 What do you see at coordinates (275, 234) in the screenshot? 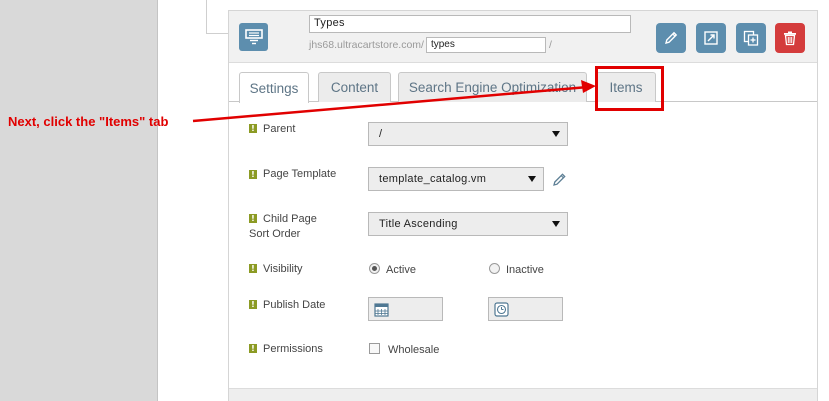
I see `child-sort-label-line2: Sort Order` at bounding box center [275, 234].